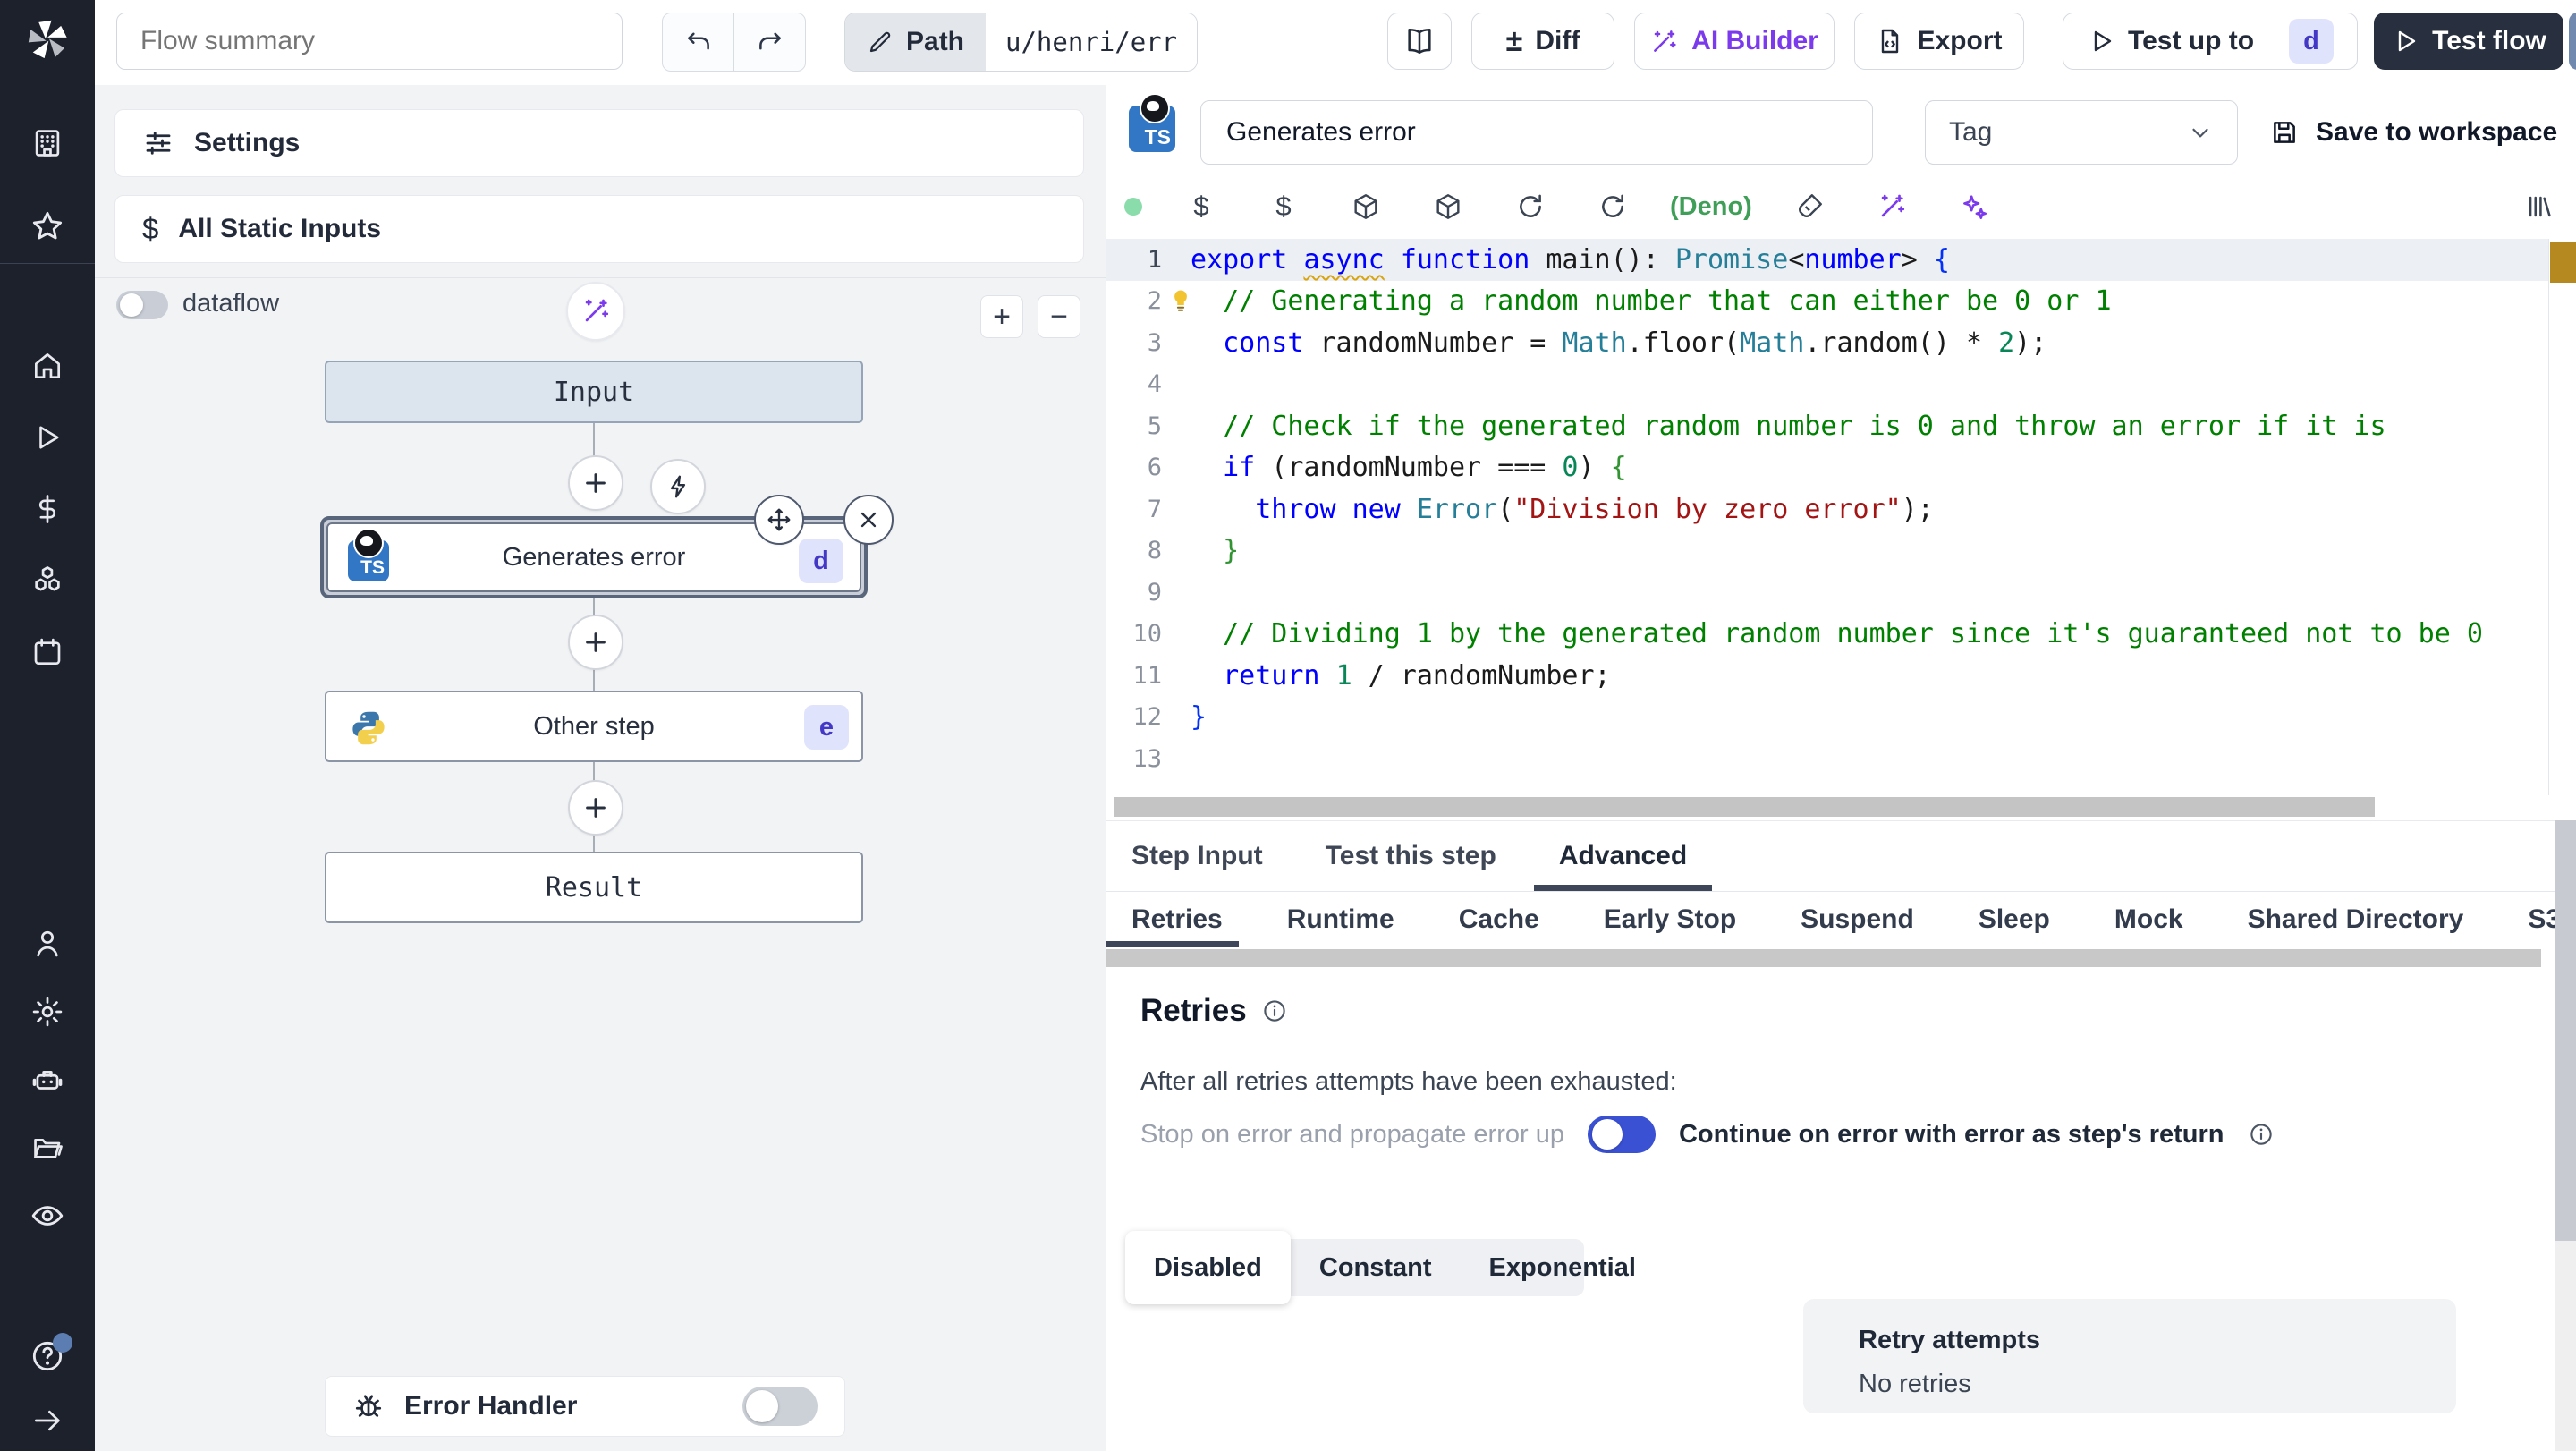 This screenshot has width=2576, height=1451. I want to click on redo-button, so click(769, 42).